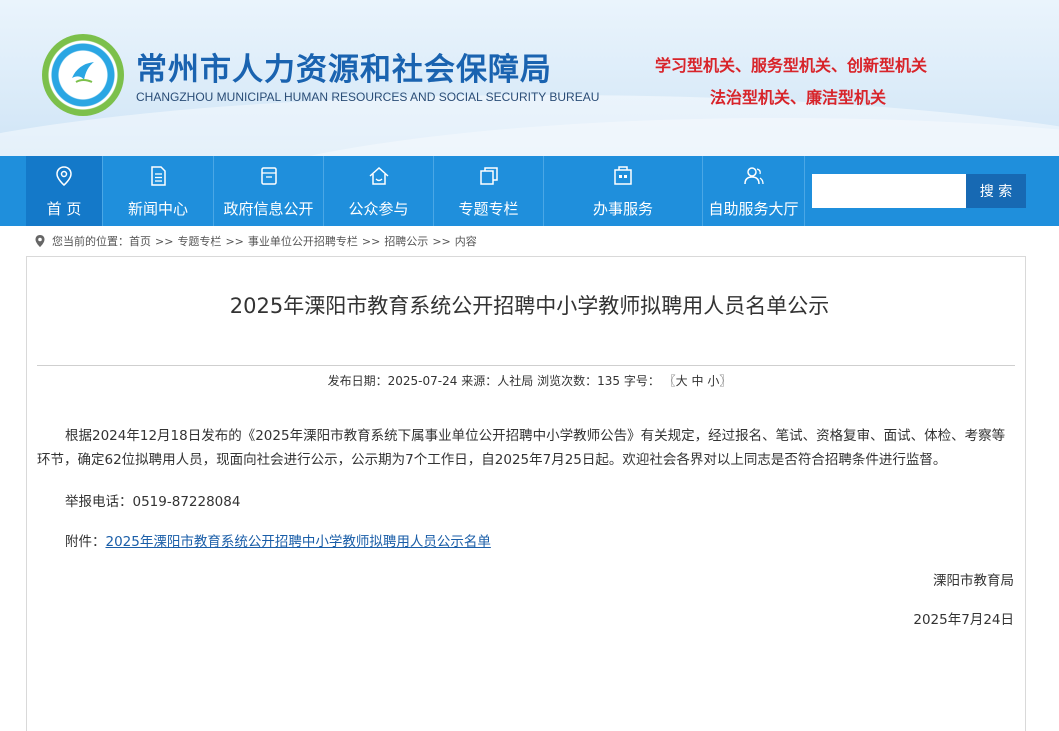 Image resolution: width=1059 pixels, height=731 pixels. I want to click on search-input, so click(889, 191).